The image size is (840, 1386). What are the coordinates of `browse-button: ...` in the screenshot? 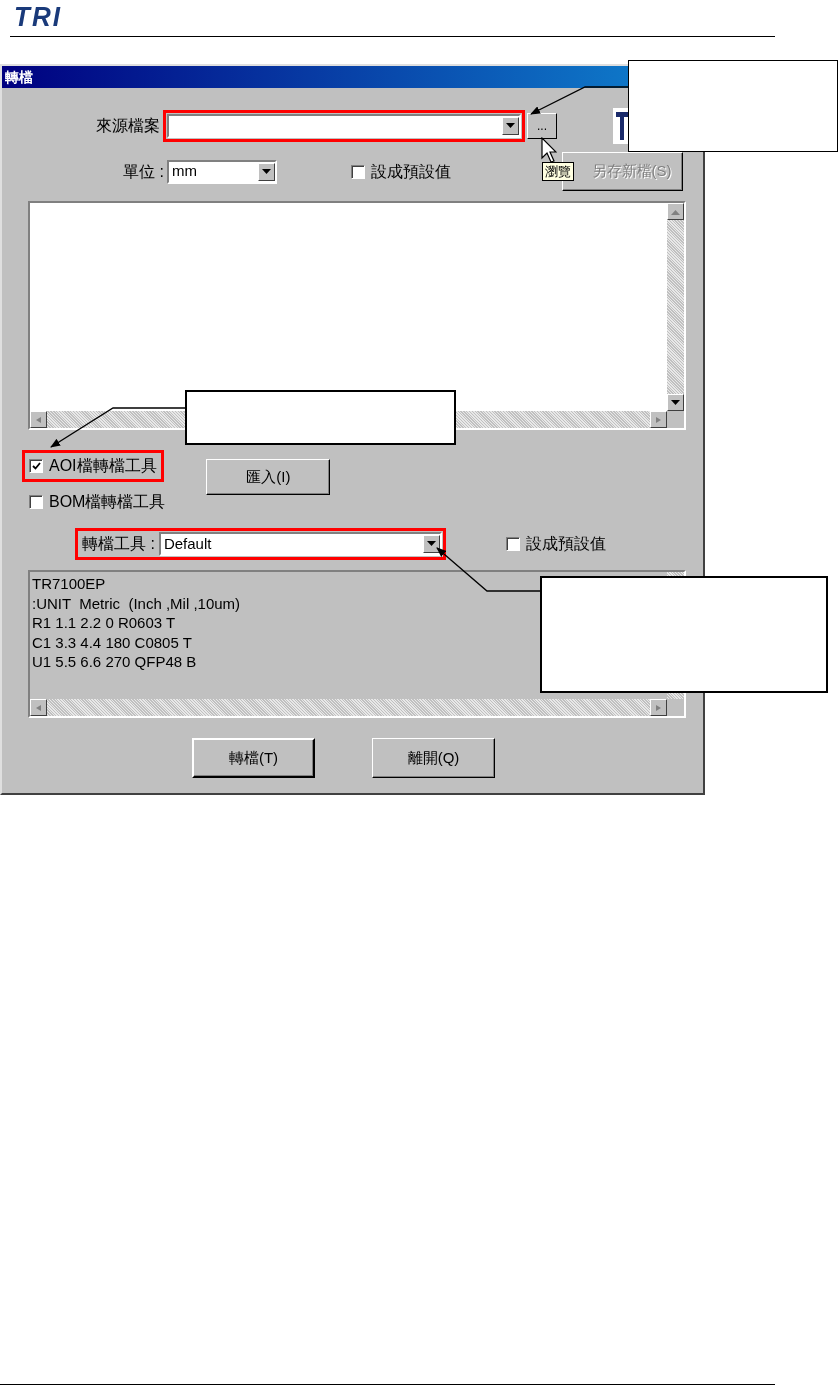 It's located at (542, 126).